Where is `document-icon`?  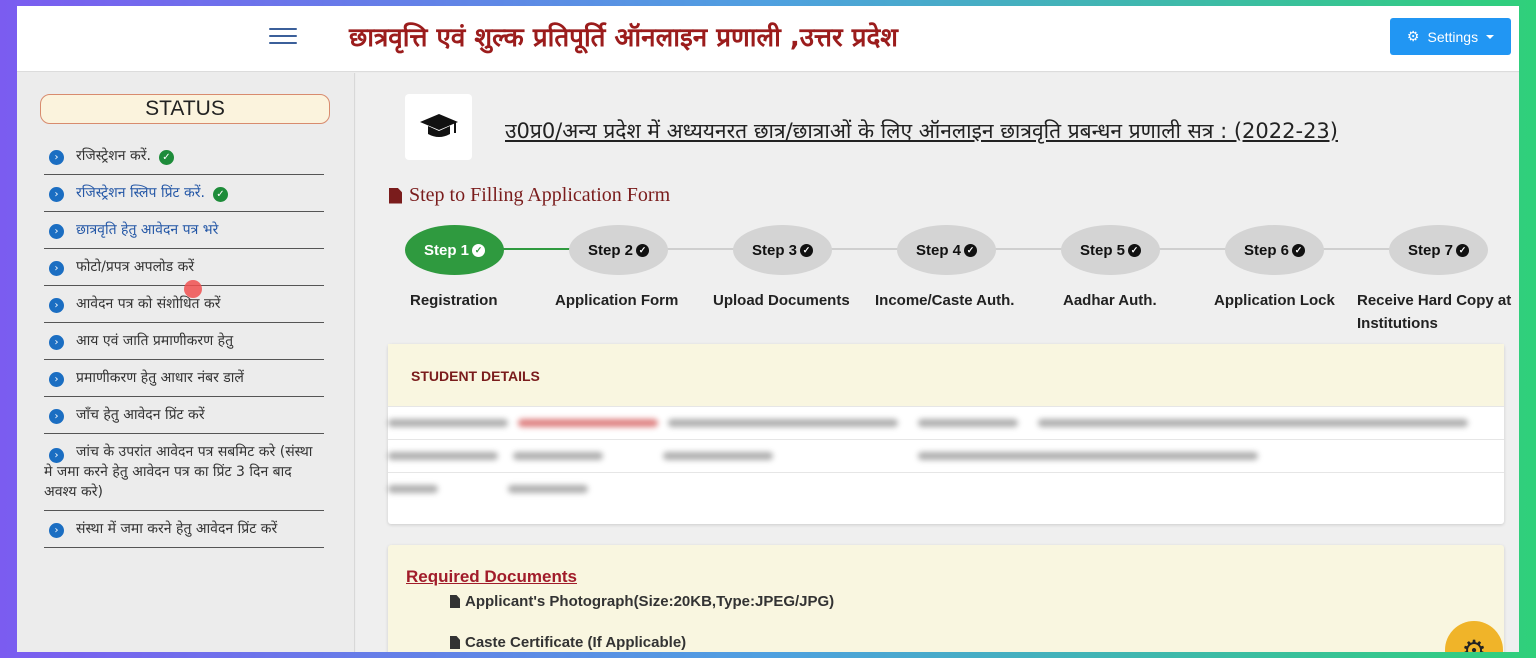
document-icon is located at coordinates (395, 195).